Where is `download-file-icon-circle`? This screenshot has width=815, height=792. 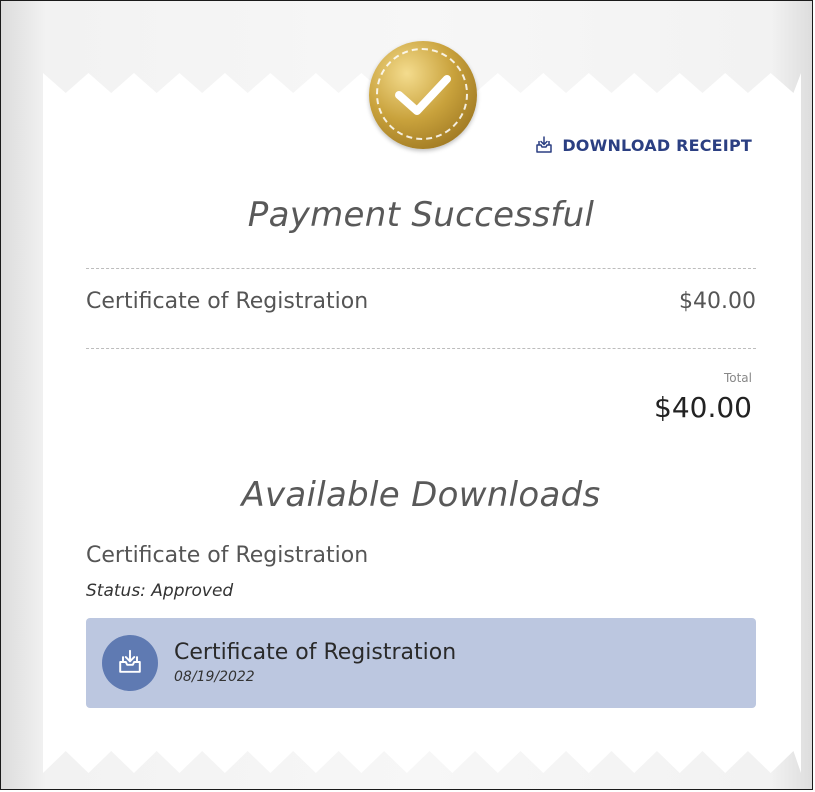 download-file-icon-circle is located at coordinates (130, 663).